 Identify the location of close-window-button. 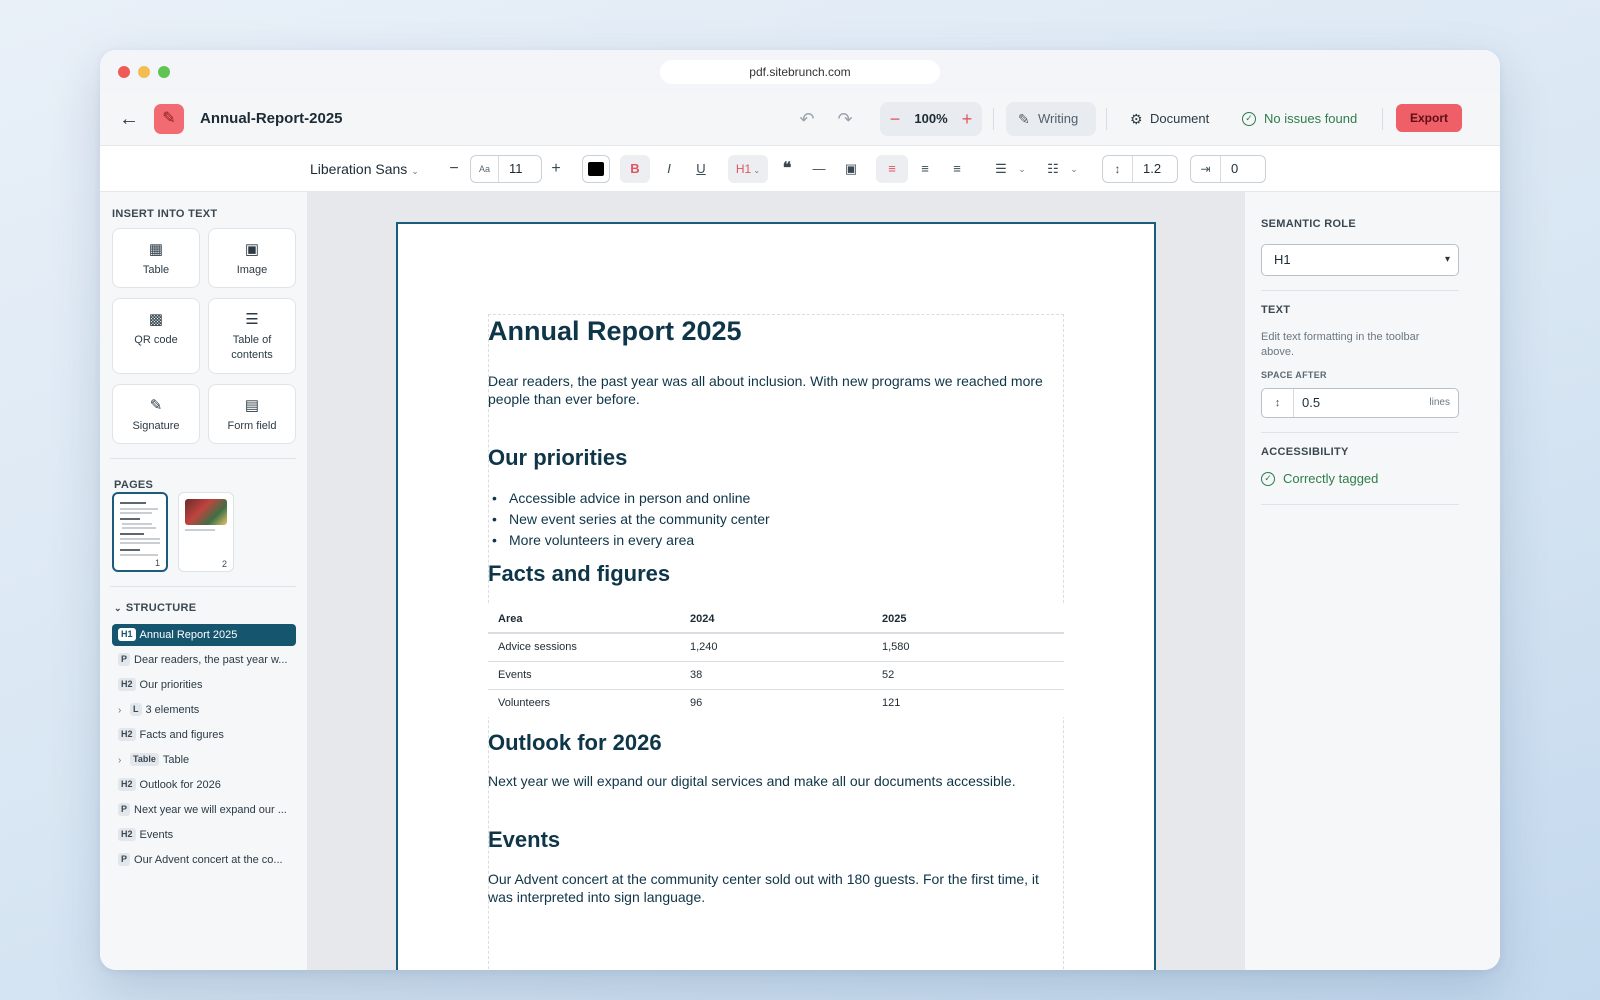
(124, 72).